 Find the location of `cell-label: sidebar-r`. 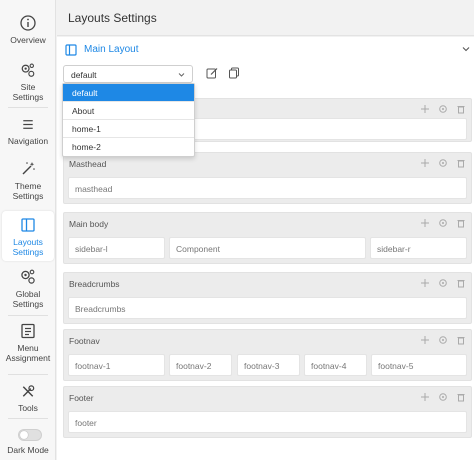

cell-label: sidebar-r is located at coordinates (394, 249).